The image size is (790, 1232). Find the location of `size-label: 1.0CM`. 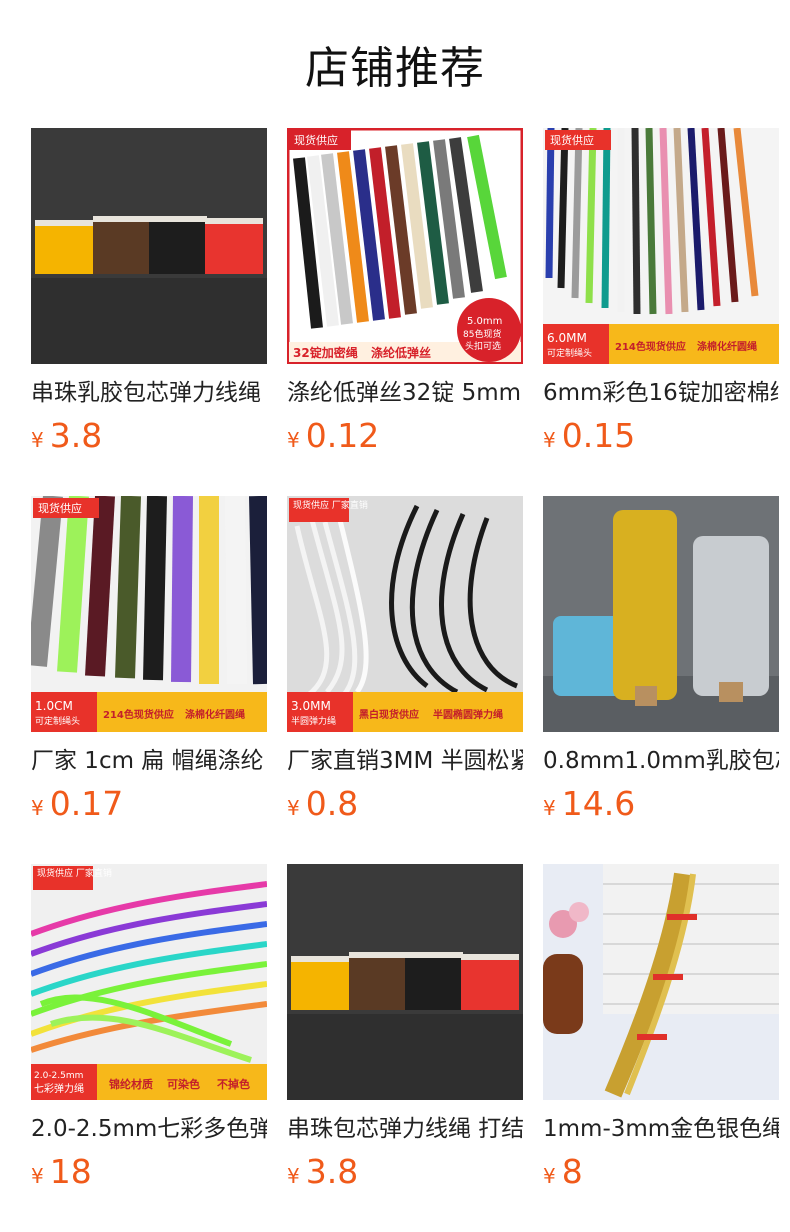

size-label: 1.0CM is located at coordinates (54, 706).